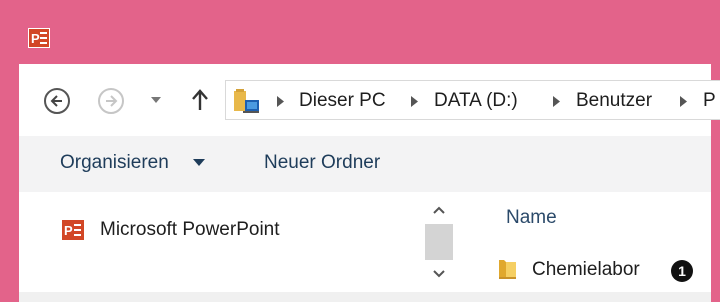 Image resolution: width=720 pixels, height=302 pixels. I want to click on file-item-chemielabor: Chemielabor, so click(586, 270).